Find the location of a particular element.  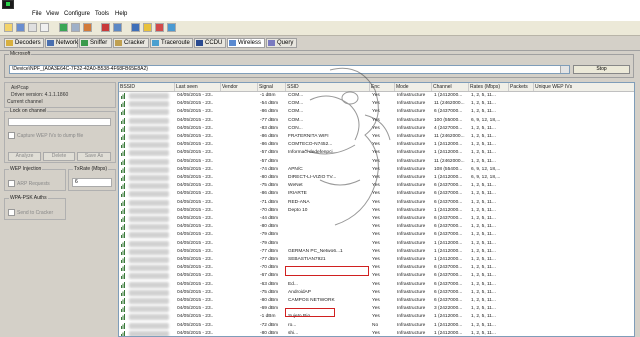

tab-decoders: Decoders is located at coordinates (24, 43).